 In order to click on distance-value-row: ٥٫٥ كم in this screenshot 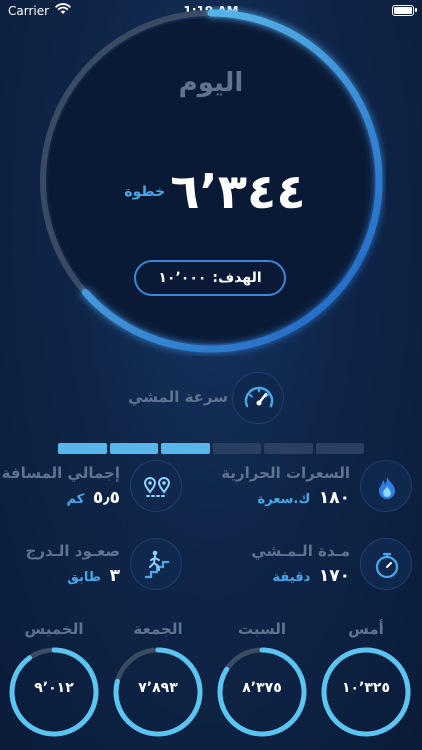, I will do `click(93, 498)`.